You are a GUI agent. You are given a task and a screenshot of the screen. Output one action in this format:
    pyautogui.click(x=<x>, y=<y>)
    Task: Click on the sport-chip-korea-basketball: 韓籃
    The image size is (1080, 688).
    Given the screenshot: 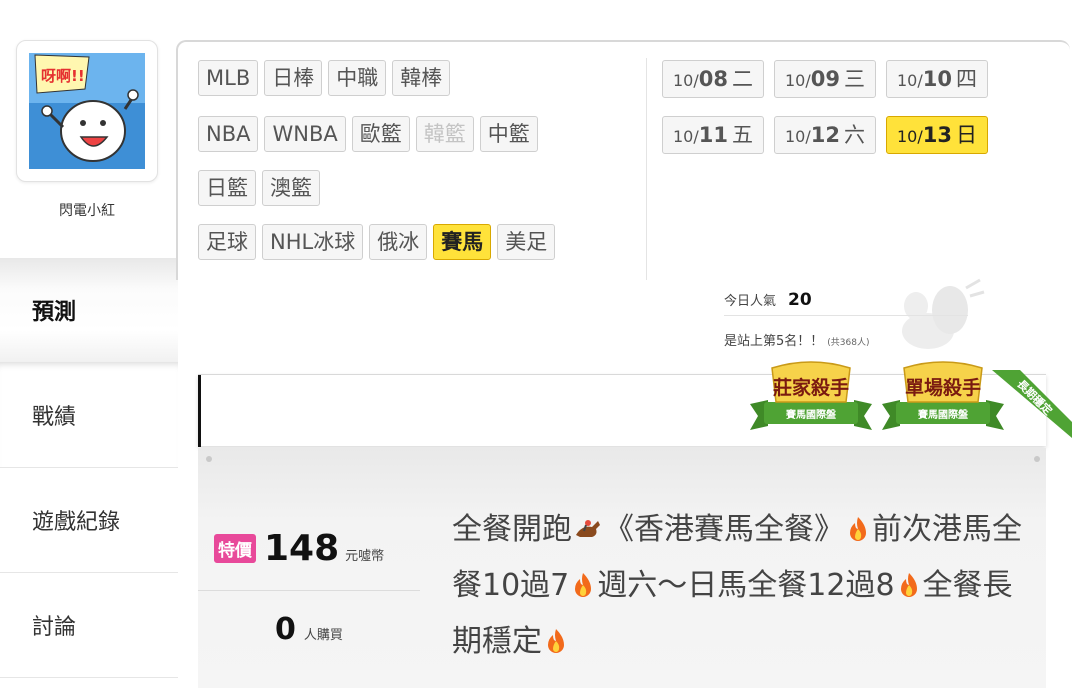 What is the action you would take?
    pyautogui.click(x=444, y=134)
    